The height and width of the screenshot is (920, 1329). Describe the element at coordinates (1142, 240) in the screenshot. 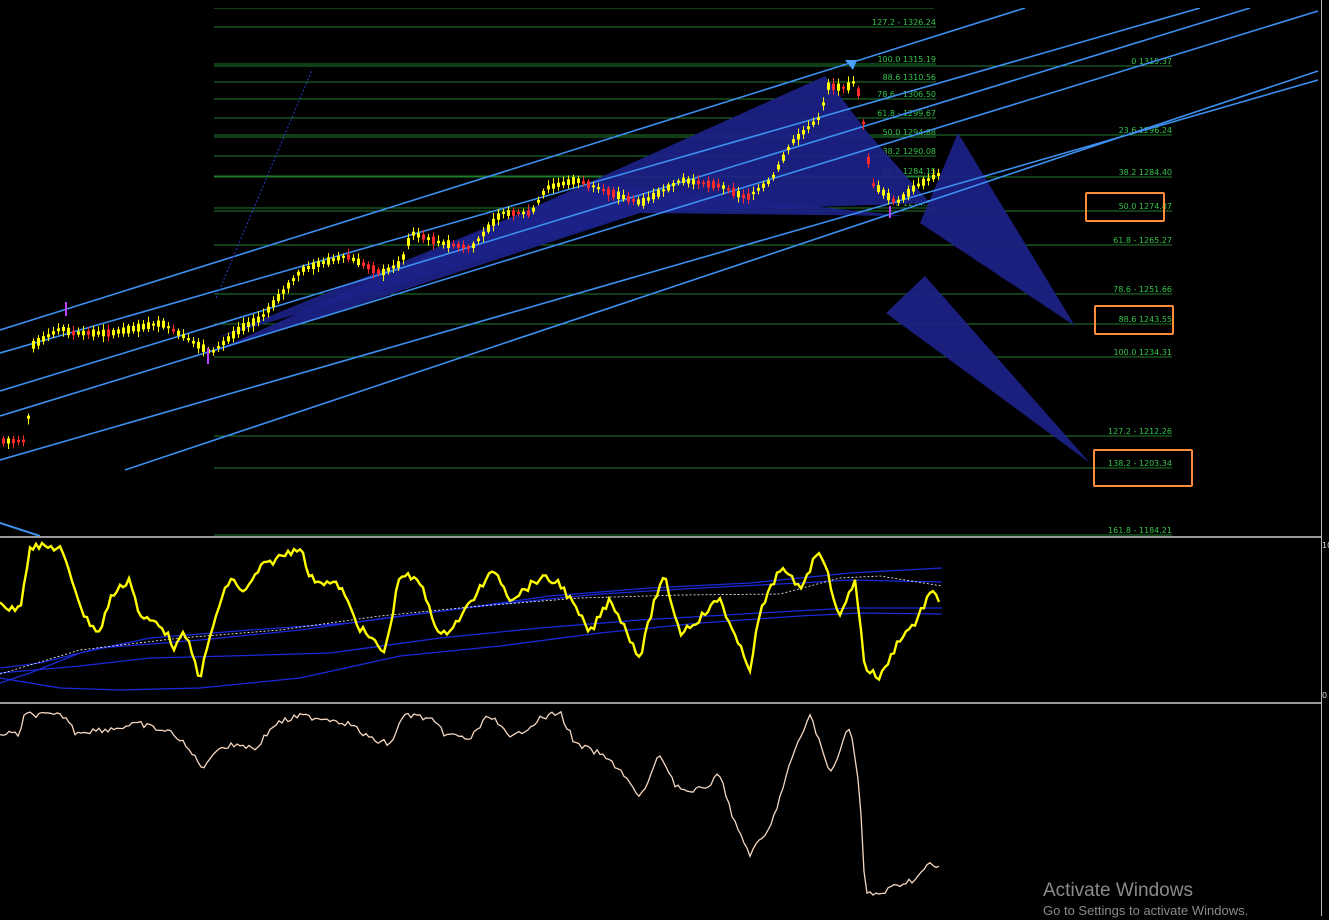

I see `fib-projection-label: 61.8 - 1265.27` at that location.